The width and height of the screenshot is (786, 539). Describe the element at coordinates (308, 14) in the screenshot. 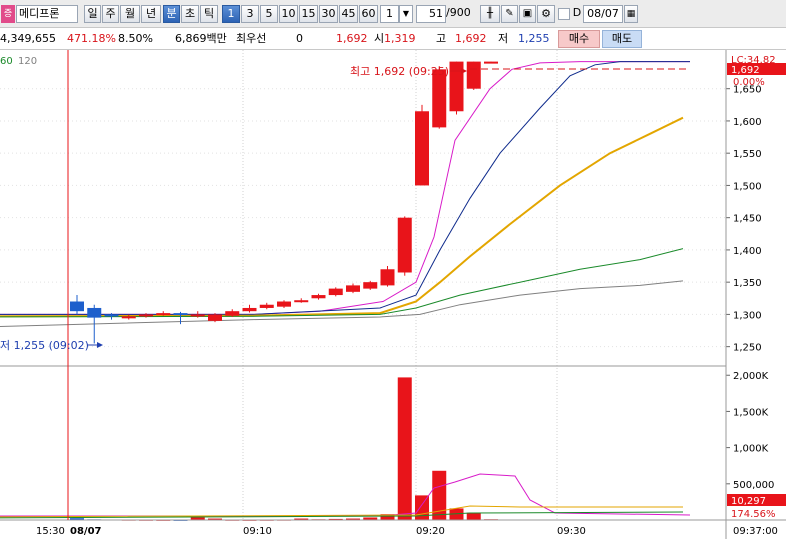

I see `interval-15-button: 15` at that location.